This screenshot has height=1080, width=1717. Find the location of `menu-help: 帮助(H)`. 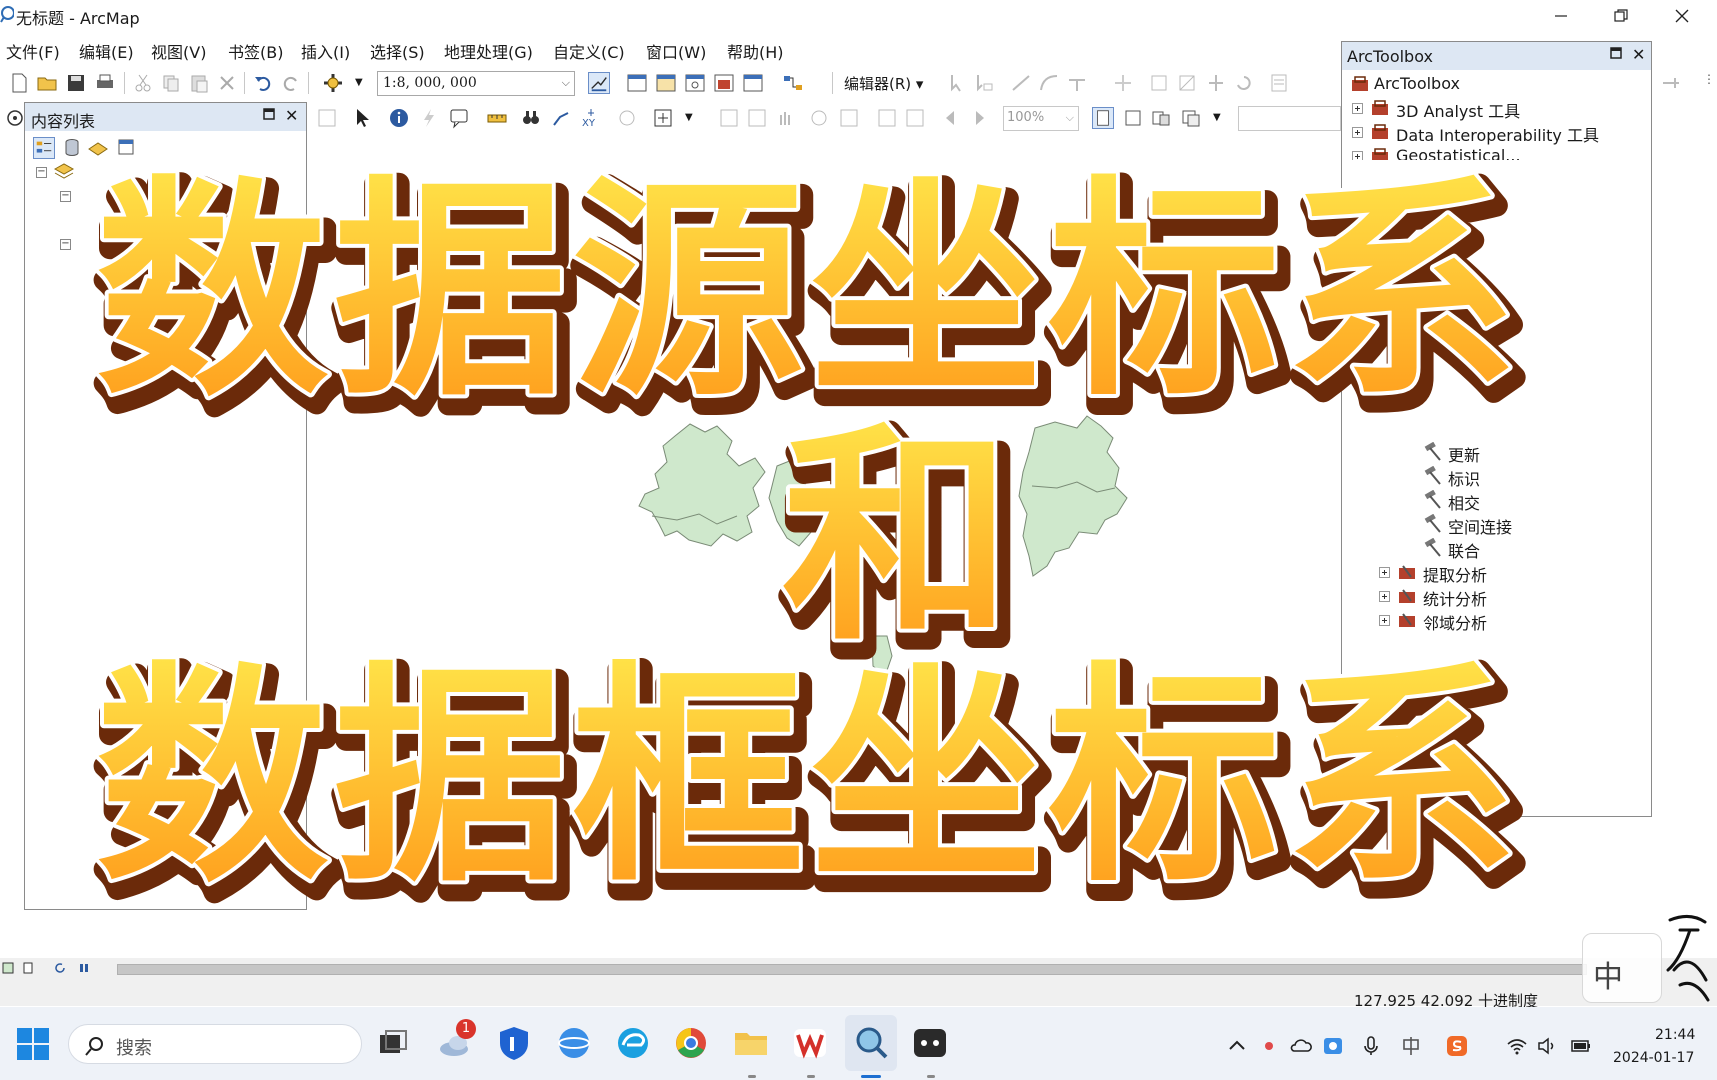

menu-help: 帮助(H) is located at coordinates (755, 51).